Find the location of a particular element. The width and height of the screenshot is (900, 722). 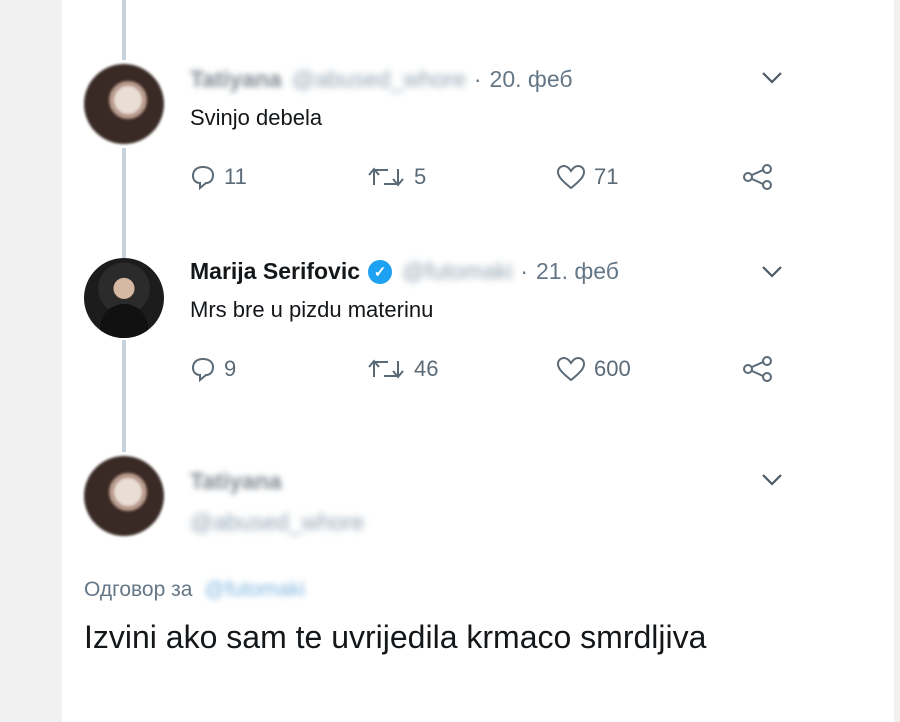

reply-count: 9 is located at coordinates (230, 368).